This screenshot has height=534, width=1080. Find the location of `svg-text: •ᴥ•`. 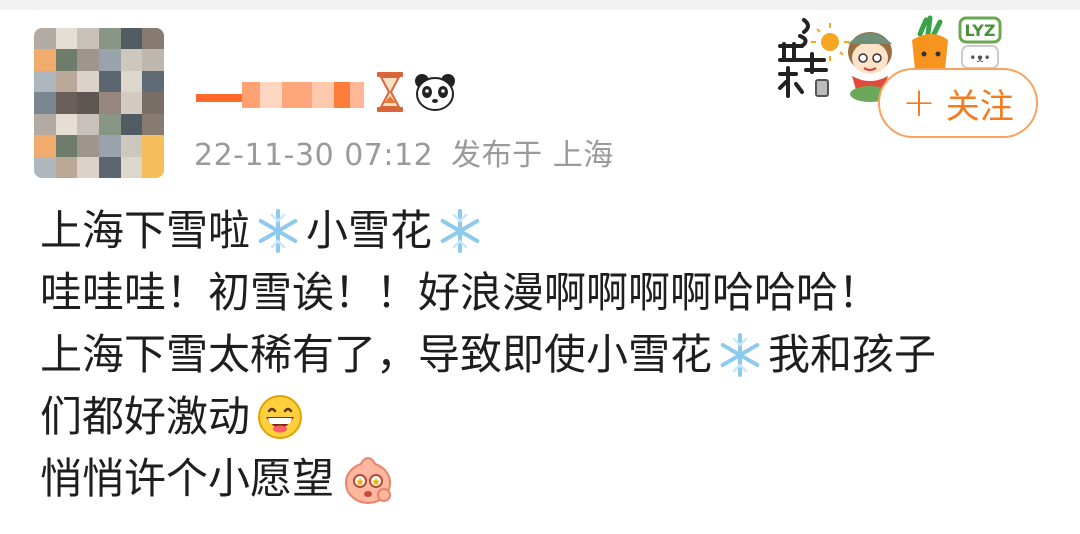

svg-text: •ᴥ• is located at coordinates (979, 58).